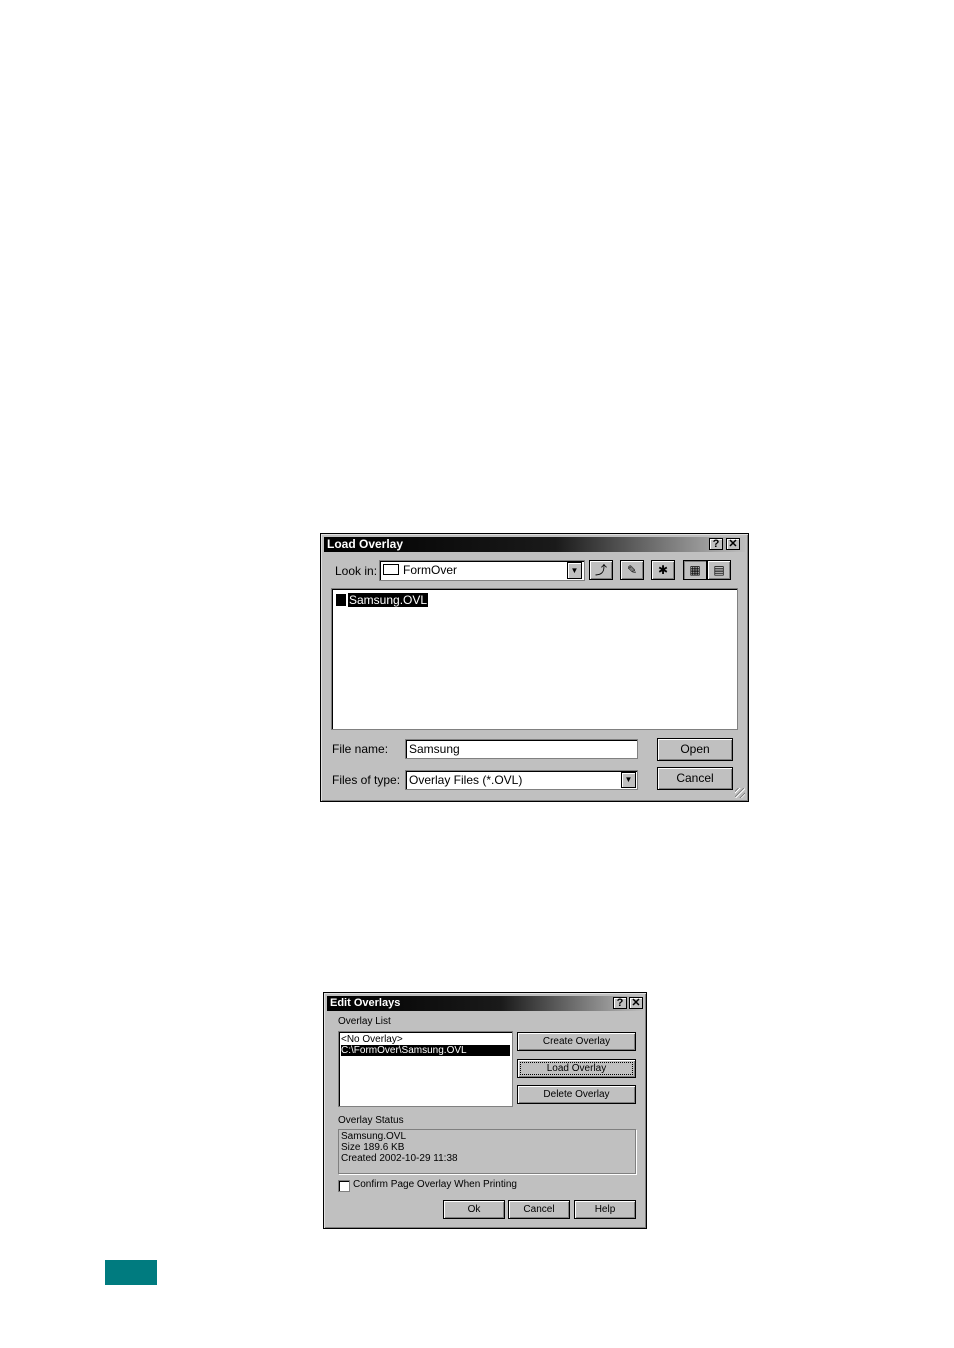 The height and width of the screenshot is (1348, 954). I want to click on look-in-value: FormOver, so click(430, 570).